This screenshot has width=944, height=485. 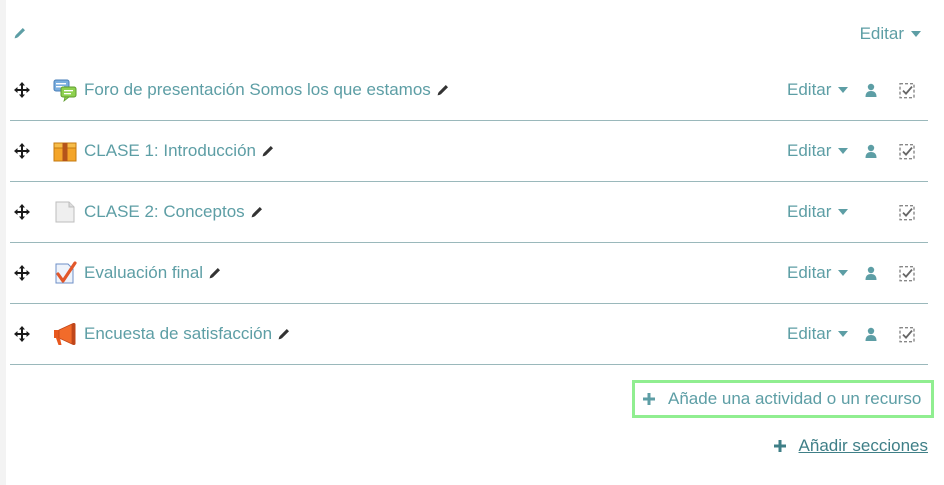 What do you see at coordinates (65, 334) in the screenshot?
I see `feedback-icon` at bounding box center [65, 334].